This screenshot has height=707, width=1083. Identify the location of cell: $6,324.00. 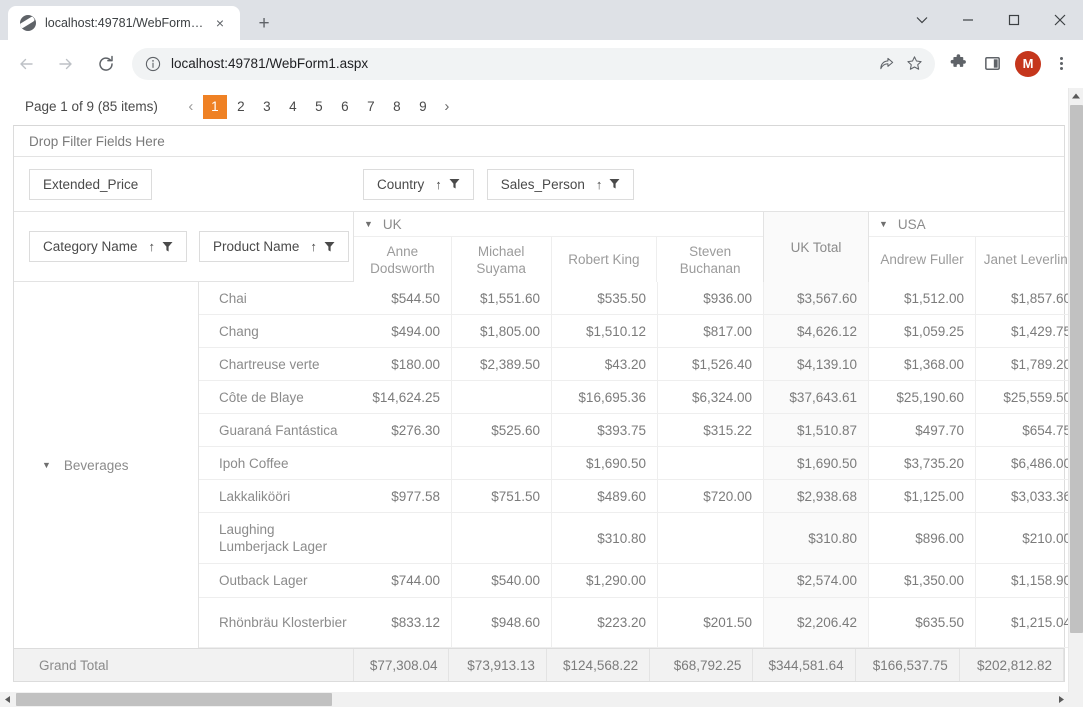
(710, 397).